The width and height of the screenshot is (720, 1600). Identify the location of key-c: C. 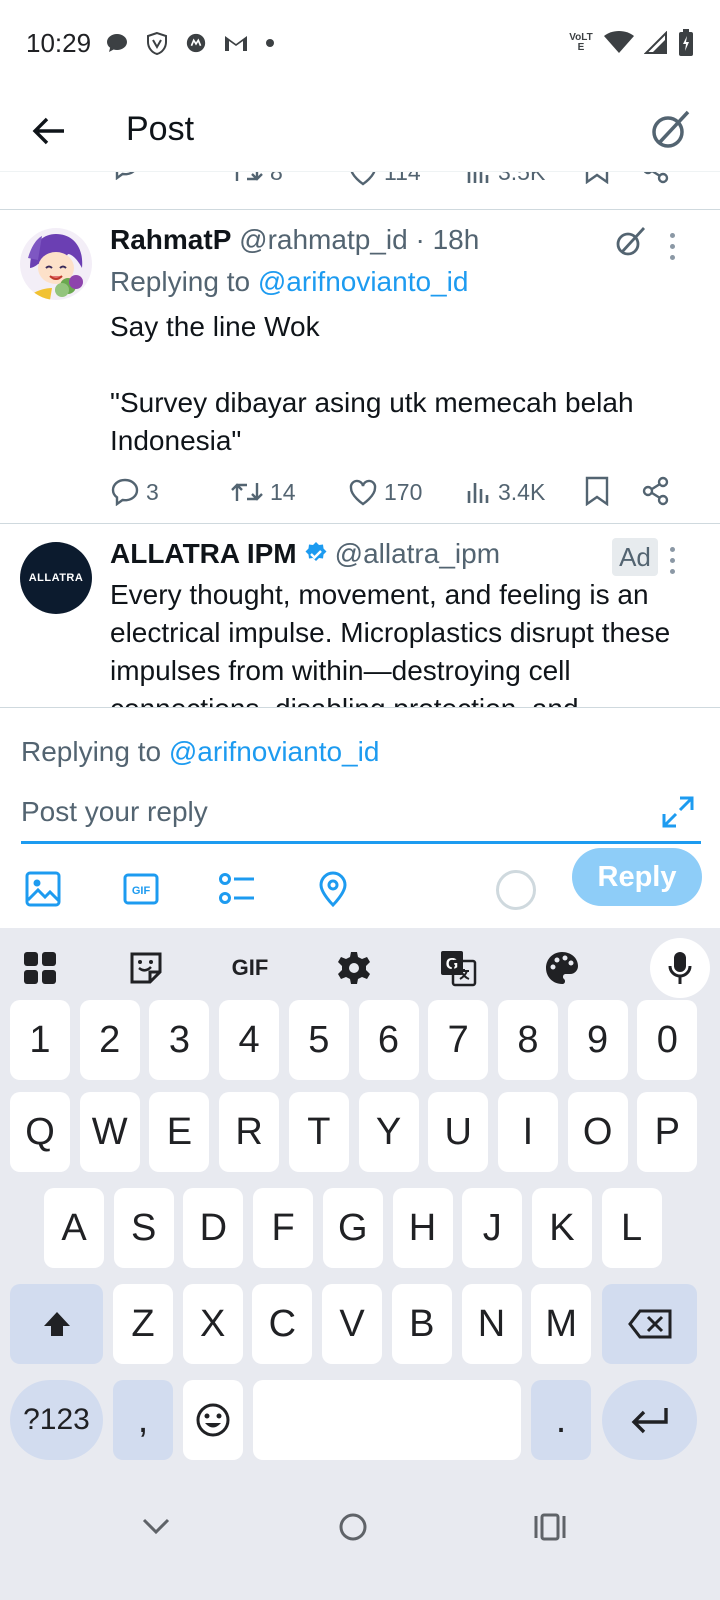
(282, 1324).